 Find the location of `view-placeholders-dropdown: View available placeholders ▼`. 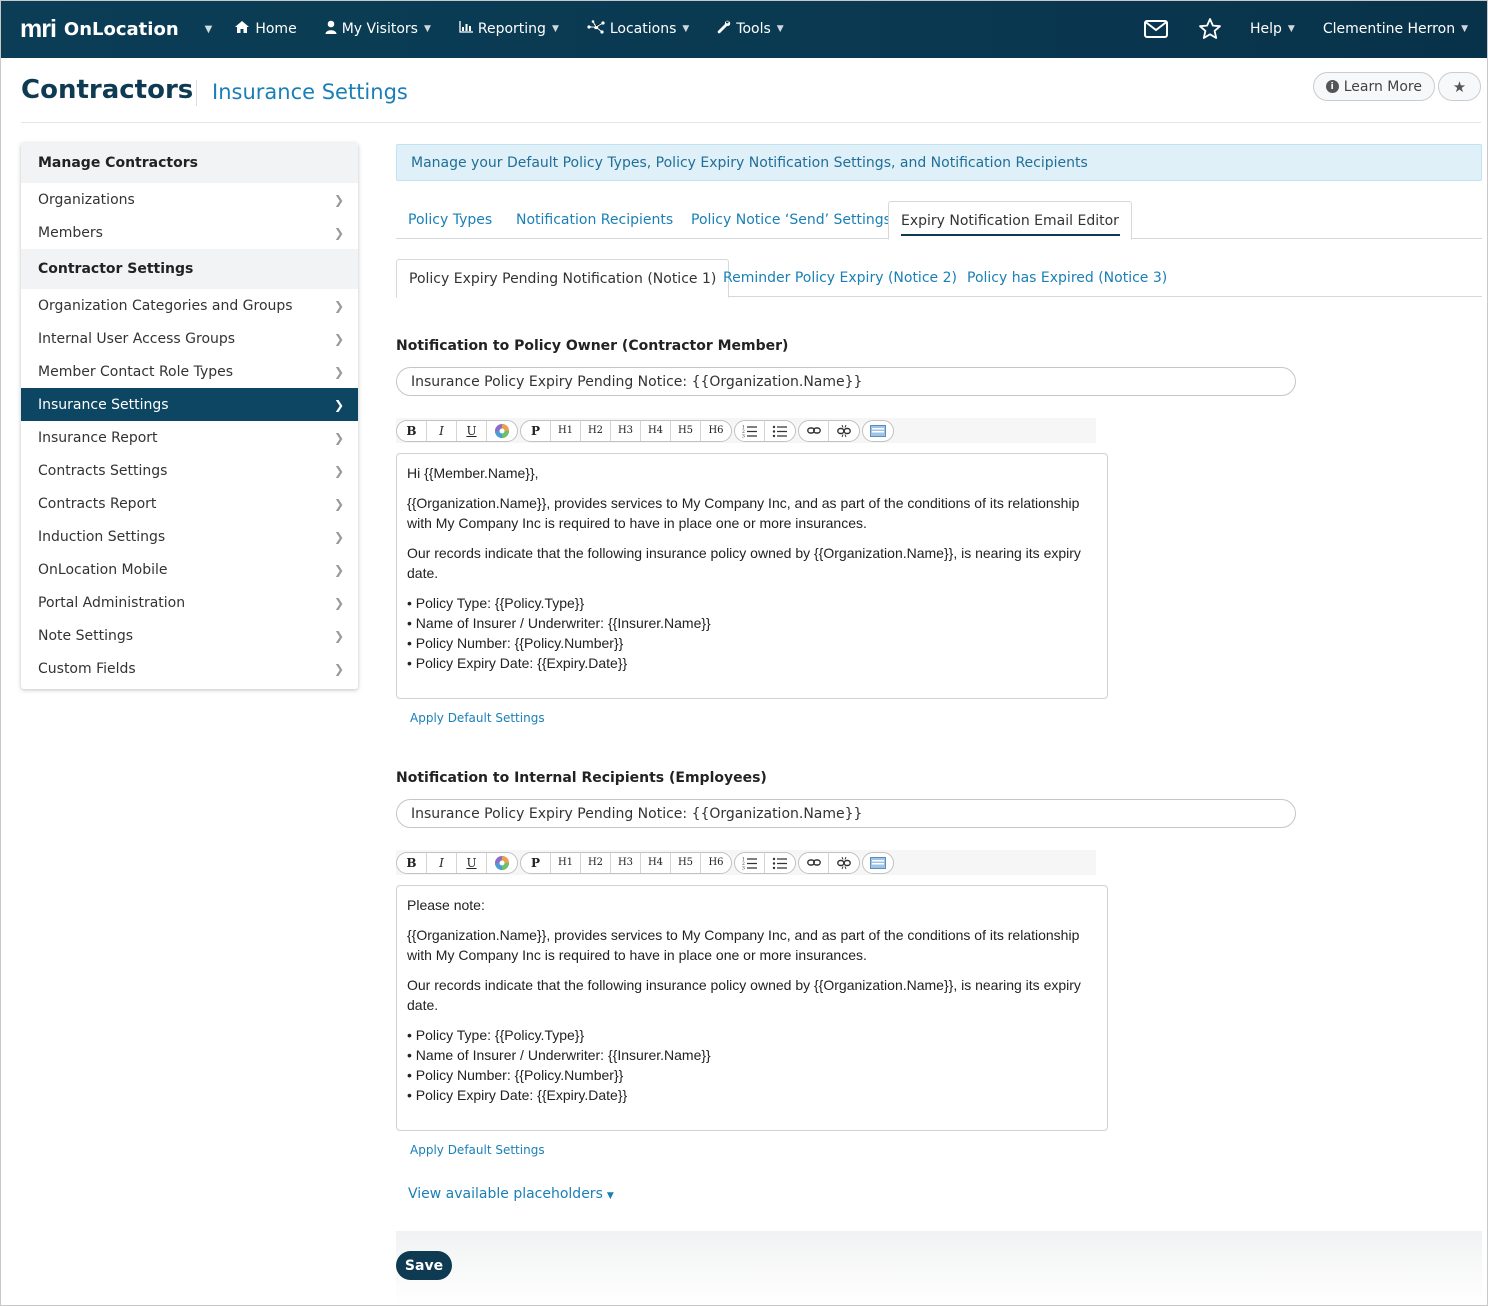

view-placeholders-dropdown: View available placeholders ▼ is located at coordinates (511, 1194).